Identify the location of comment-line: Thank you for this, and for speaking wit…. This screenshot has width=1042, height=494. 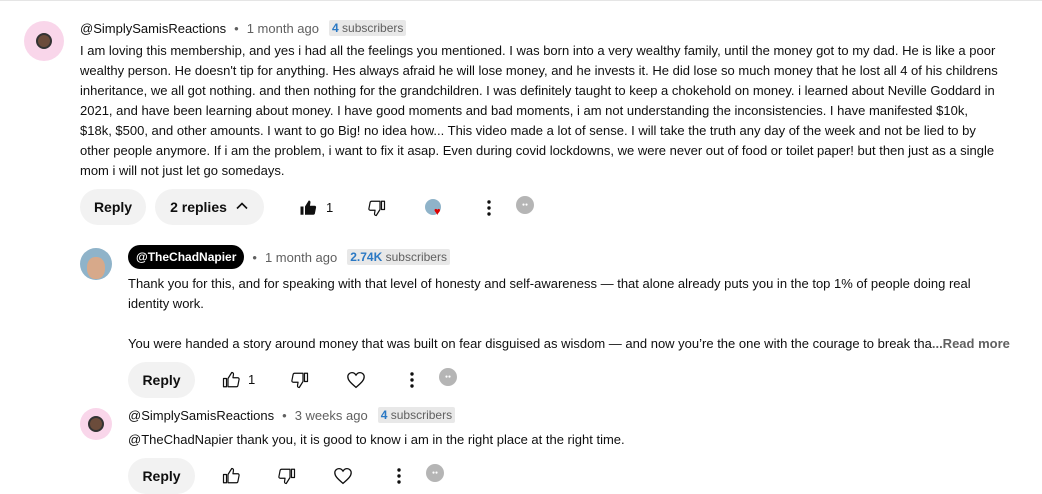
(549, 283).